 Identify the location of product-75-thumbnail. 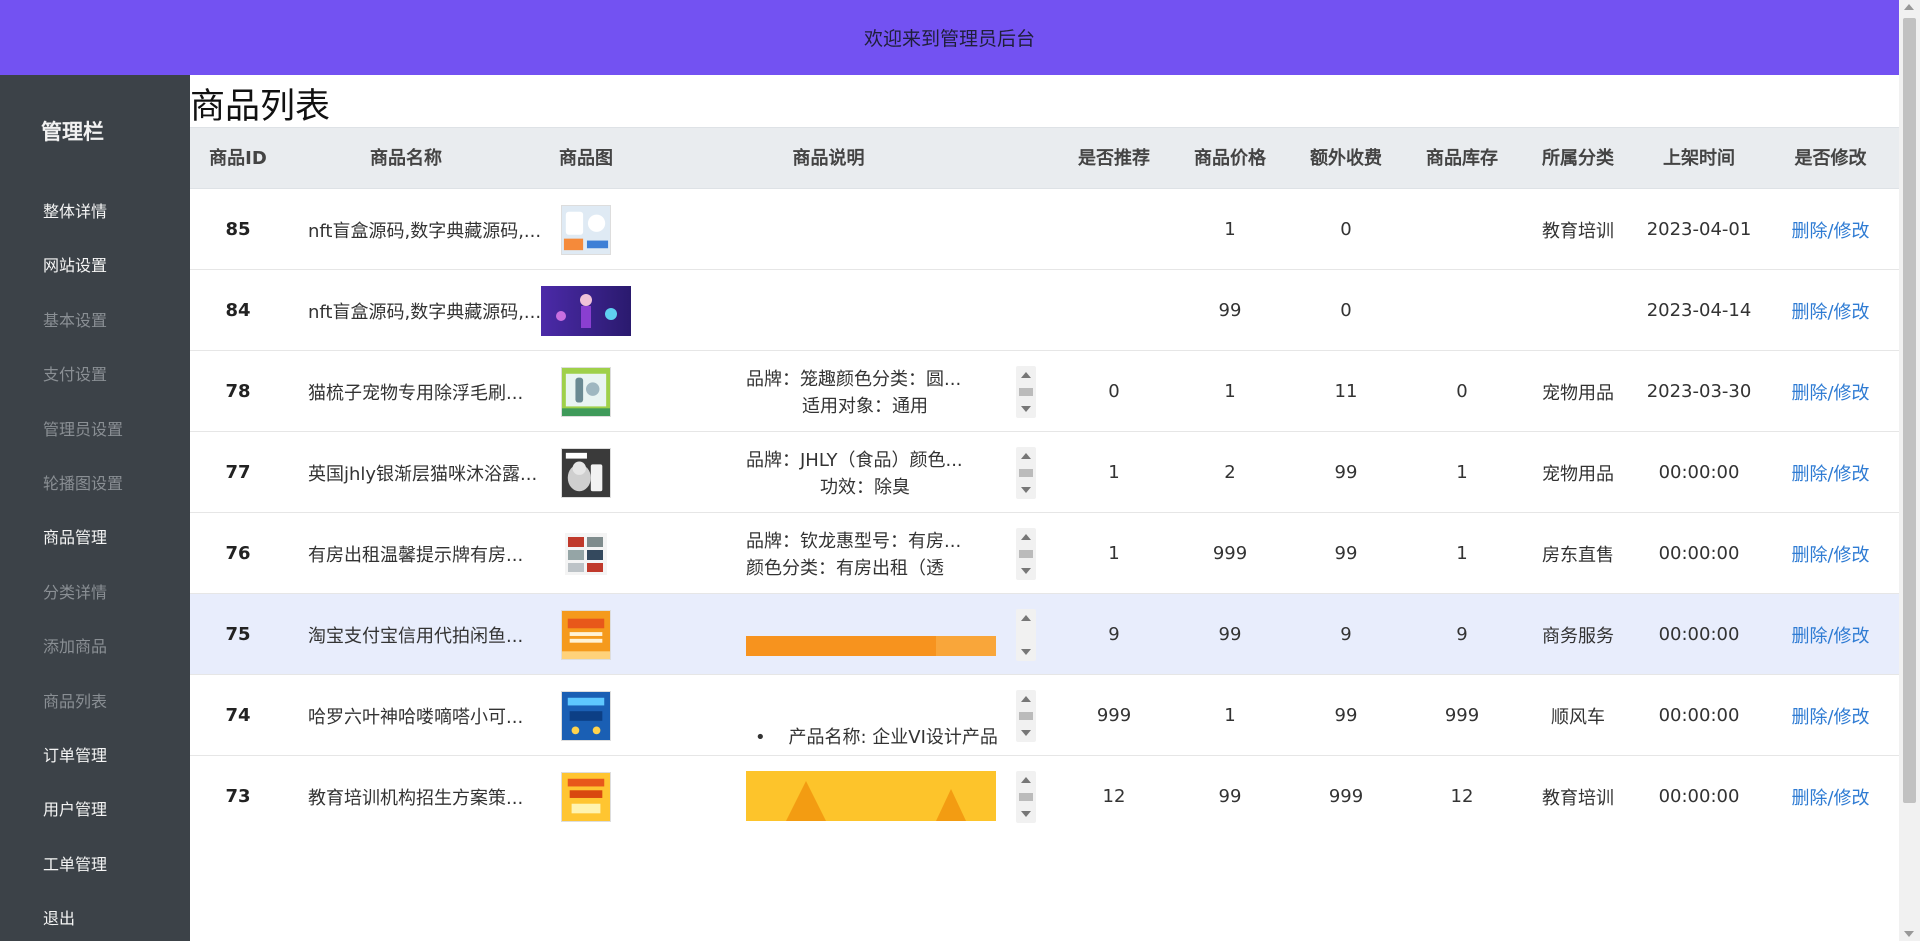
(586, 634).